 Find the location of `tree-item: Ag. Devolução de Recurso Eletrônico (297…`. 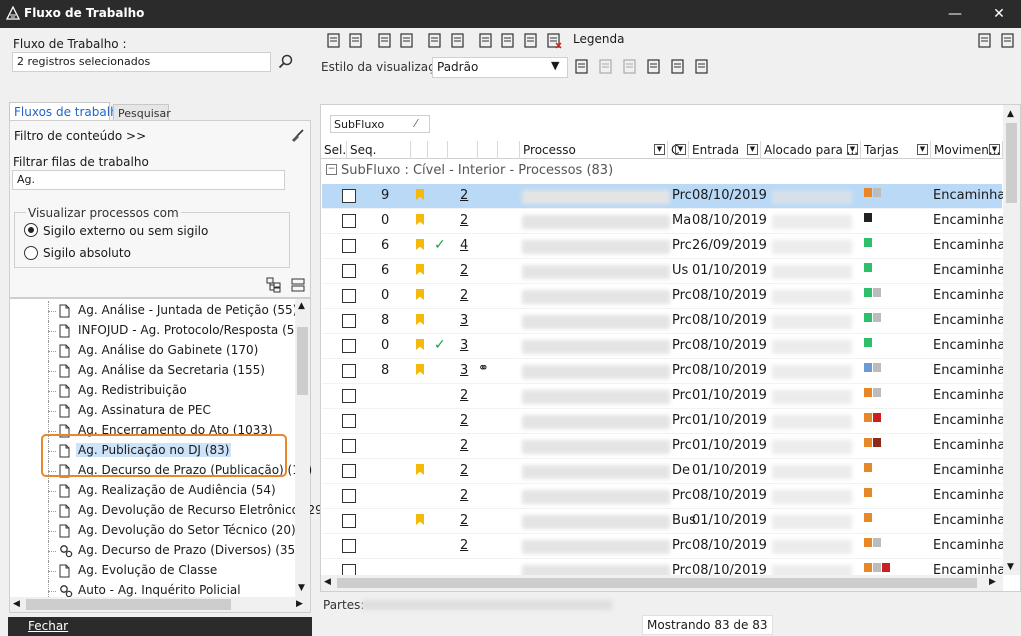

tree-item: Ag. Devolução de Recurso Eletrônico (297… is located at coordinates (172, 511).